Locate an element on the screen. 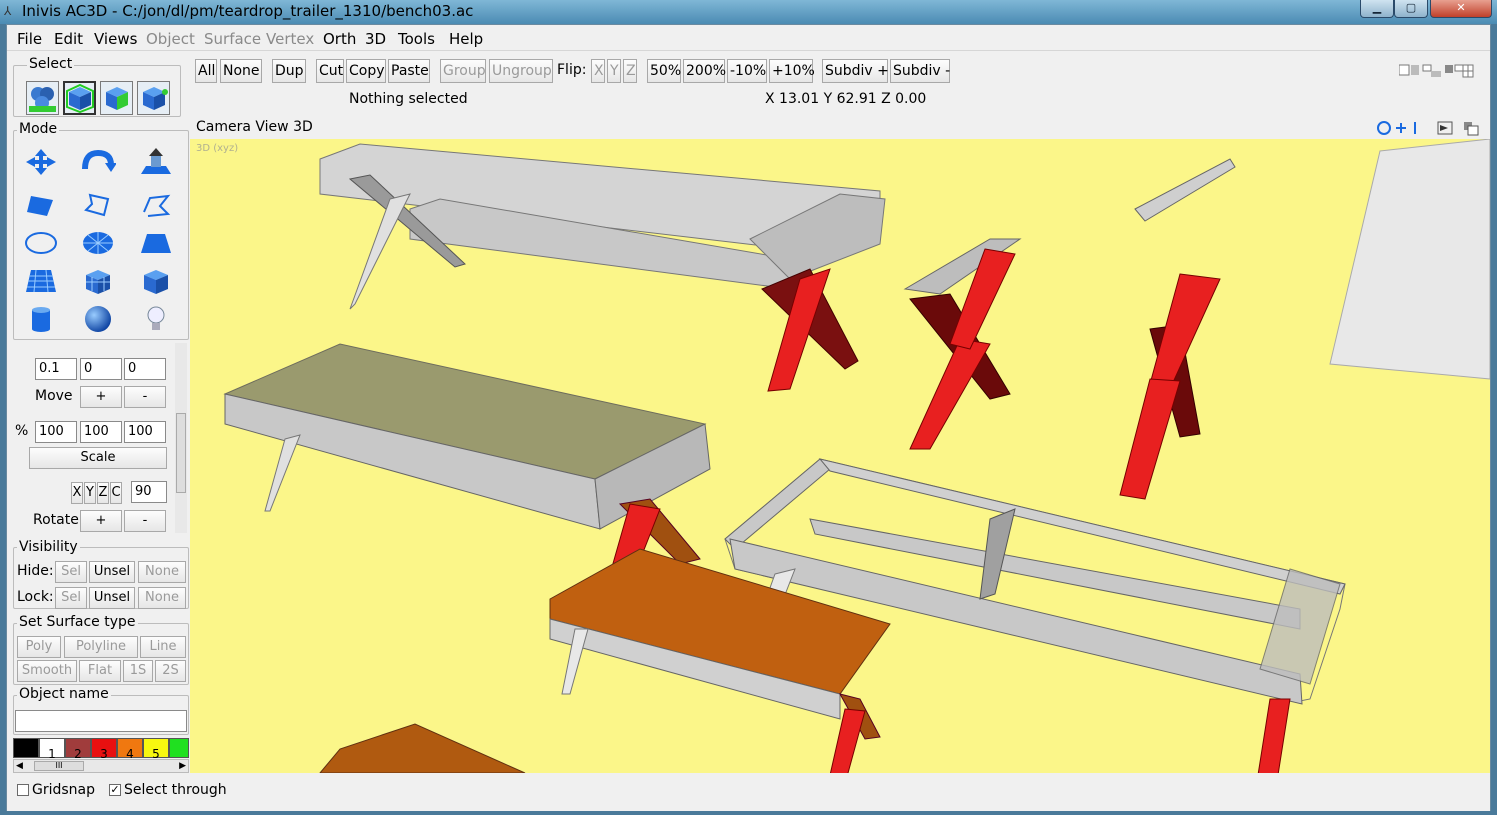 The height and width of the screenshot is (815, 1497). mode-light-button is located at coordinates (156, 319).